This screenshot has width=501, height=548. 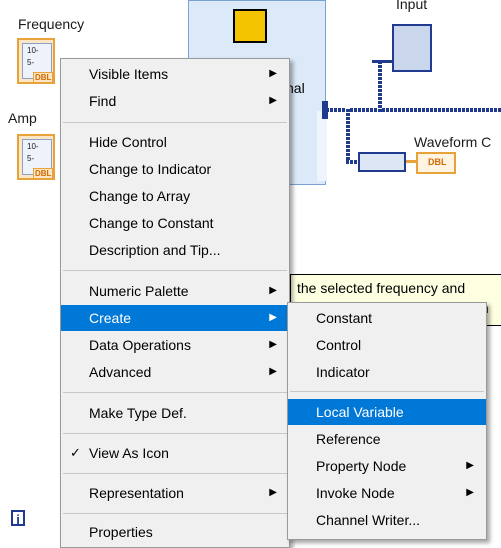 I want to click on menu-item-view-as-icon: ✓ View As Icon, so click(x=175, y=453).